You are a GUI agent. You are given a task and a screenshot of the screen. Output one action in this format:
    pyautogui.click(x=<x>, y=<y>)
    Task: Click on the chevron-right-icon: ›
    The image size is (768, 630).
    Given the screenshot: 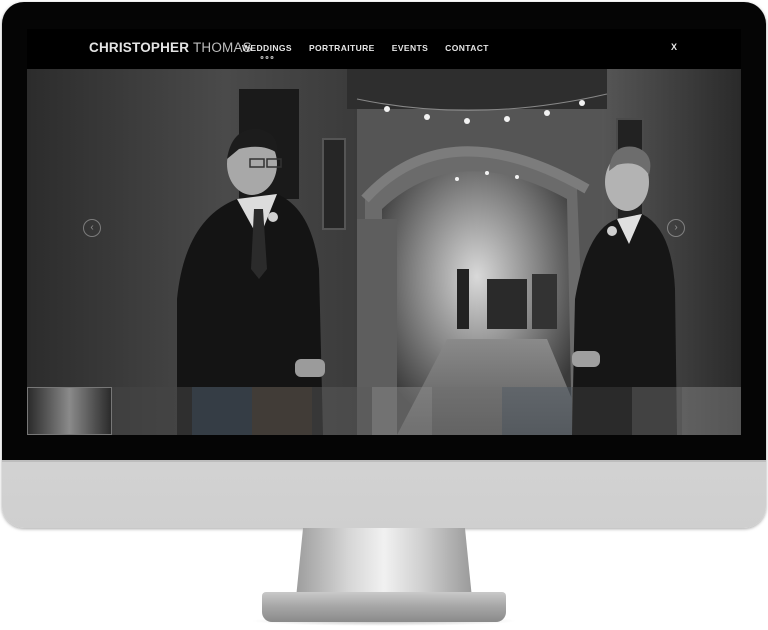 What is the action you would take?
    pyautogui.click(x=676, y=227)
    